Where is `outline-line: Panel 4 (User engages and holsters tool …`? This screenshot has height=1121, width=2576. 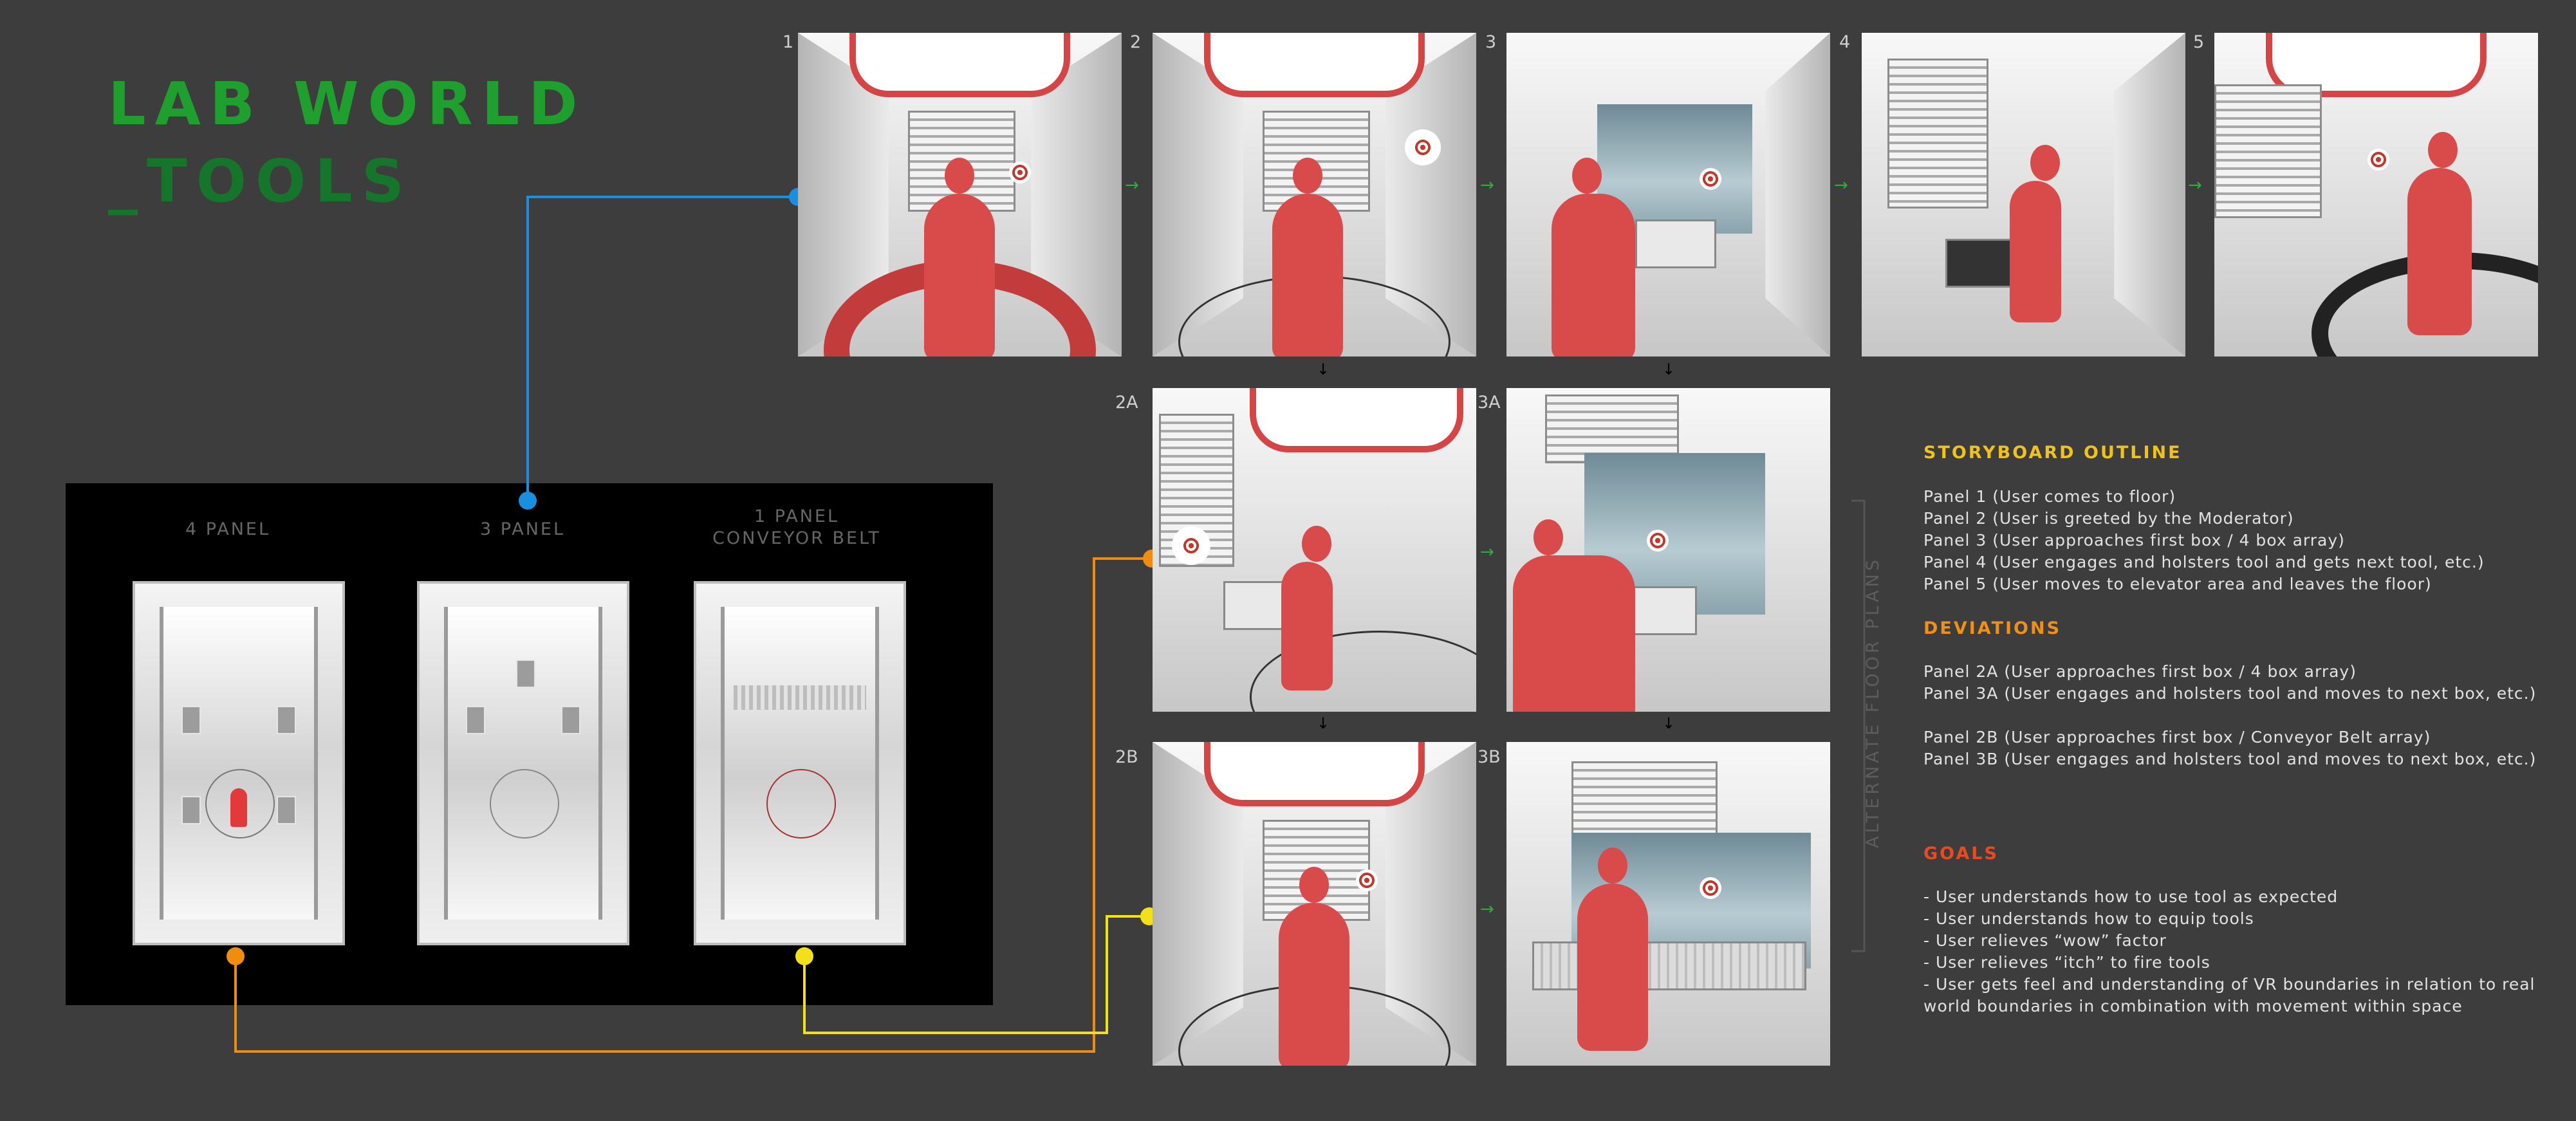
outline-line: Panel 4 (User engages and holsters tool … is located at coordinates (2204, 562).